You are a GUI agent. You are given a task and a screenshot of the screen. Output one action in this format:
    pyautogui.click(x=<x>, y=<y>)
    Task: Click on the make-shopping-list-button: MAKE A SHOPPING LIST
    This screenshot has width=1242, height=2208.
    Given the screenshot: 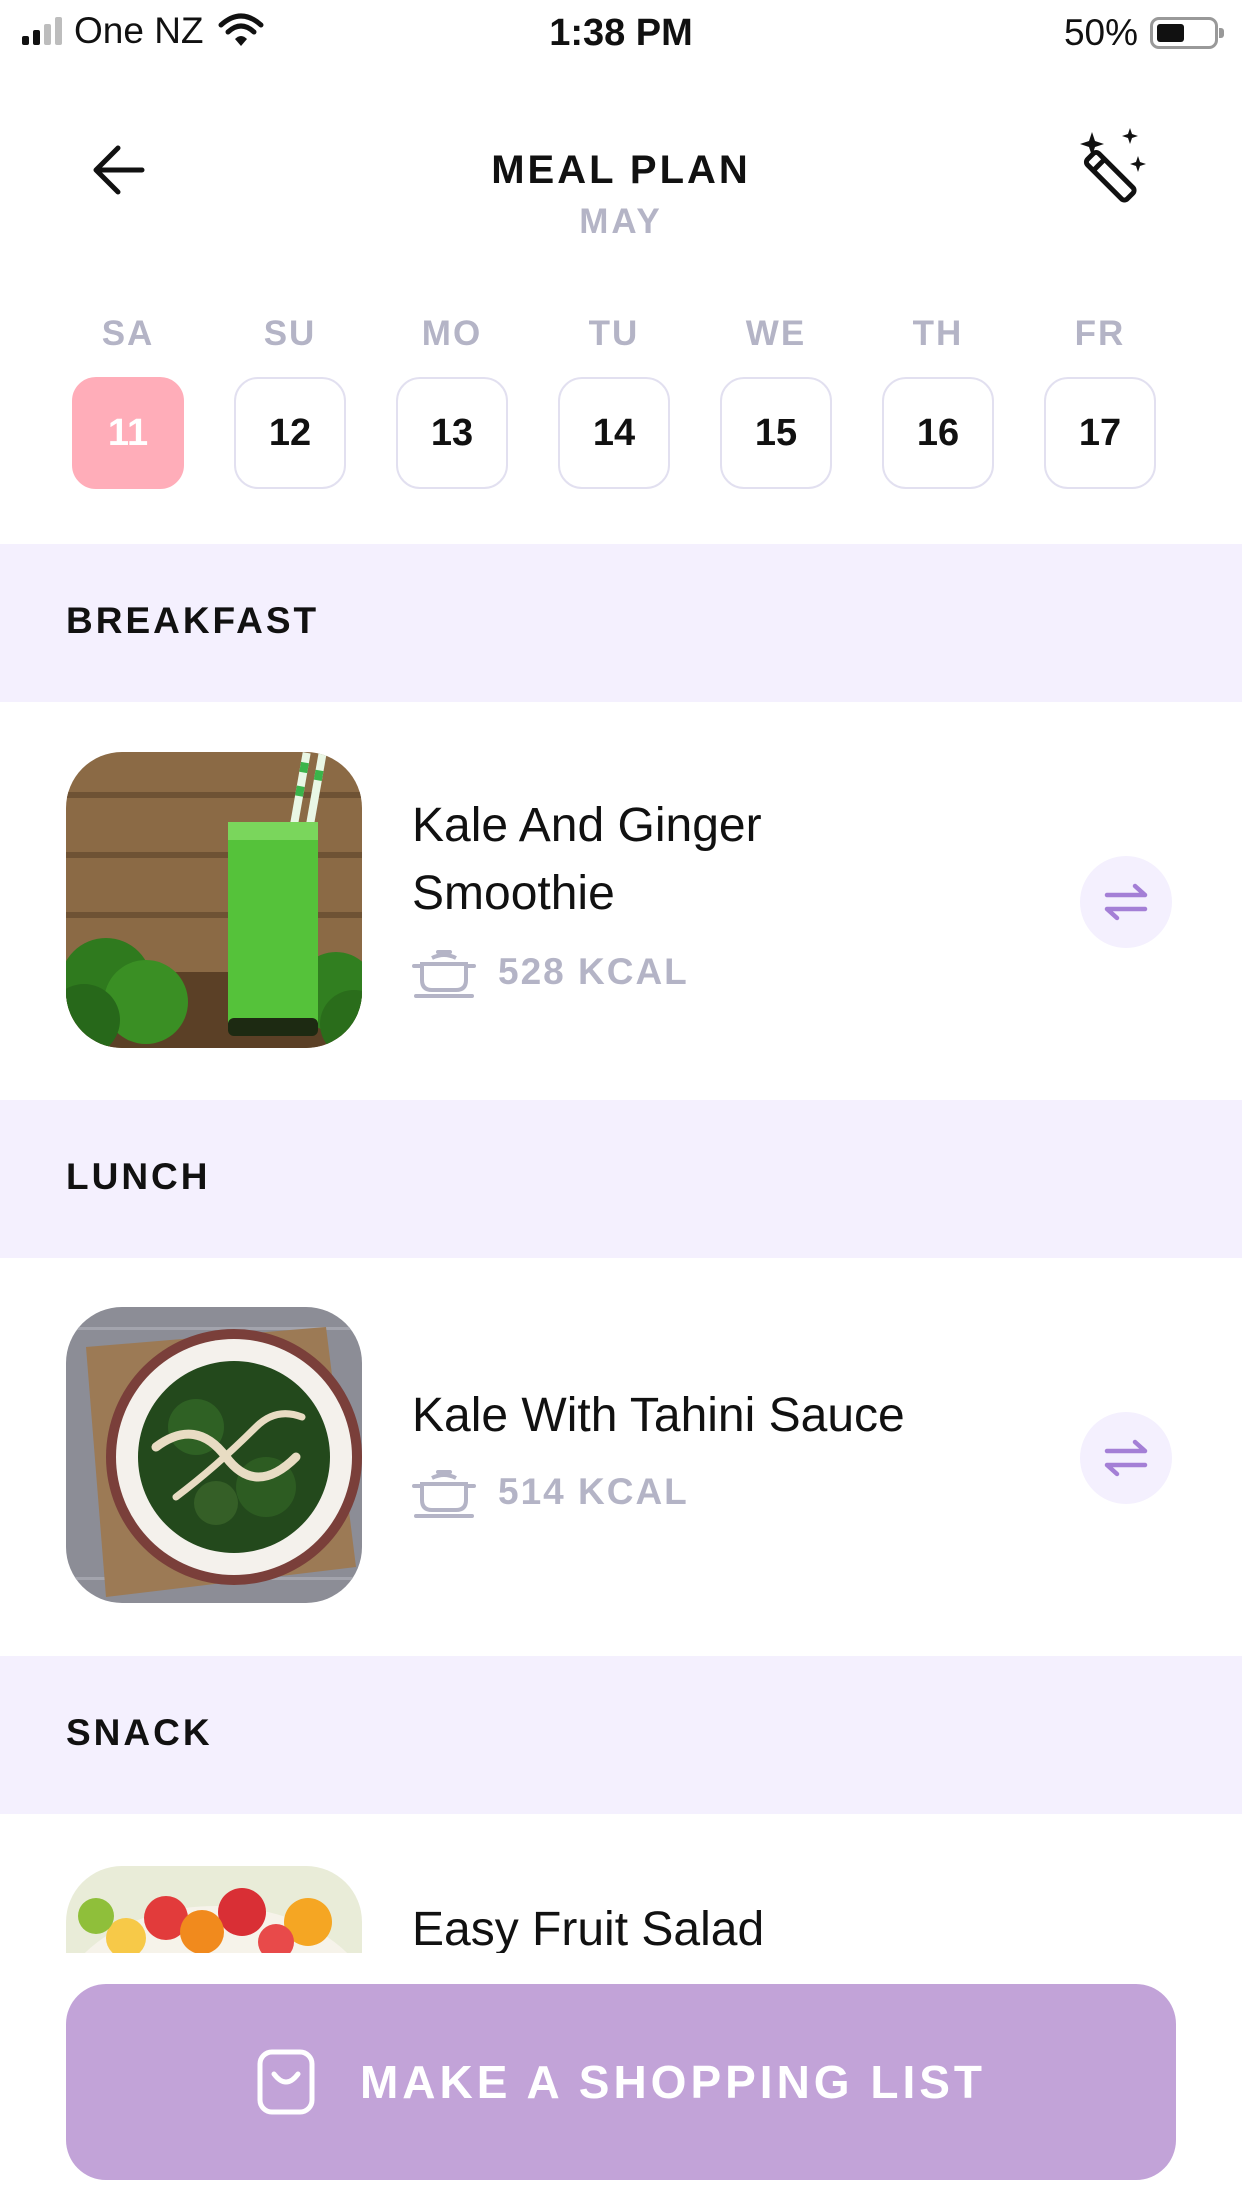 What is the action you would take?
    pyautogui.click(x=621, y=2082)
    